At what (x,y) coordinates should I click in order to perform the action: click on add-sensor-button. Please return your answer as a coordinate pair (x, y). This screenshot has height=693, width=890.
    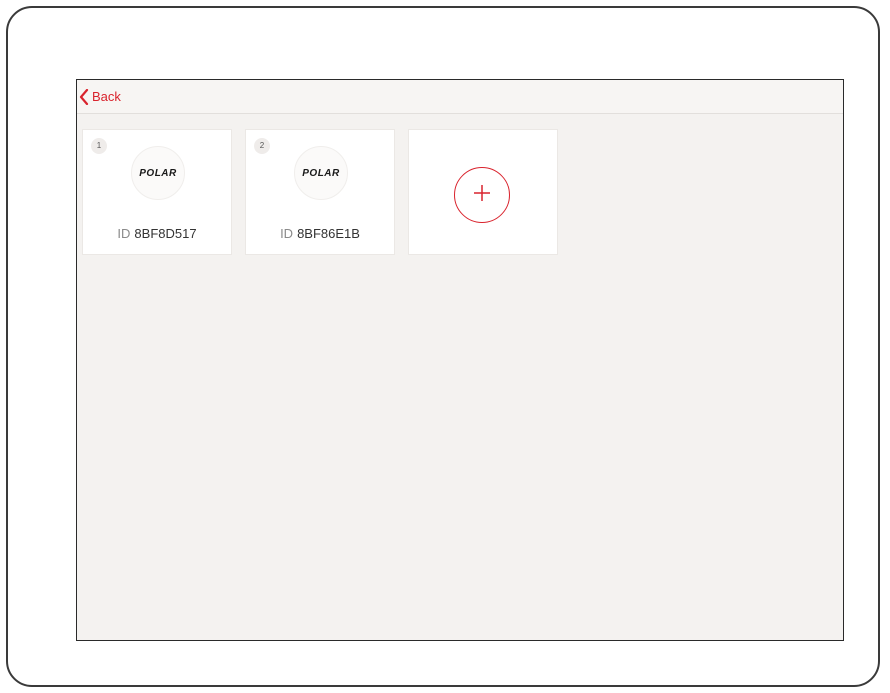
    Looking at the image, I should click on (482, 195).